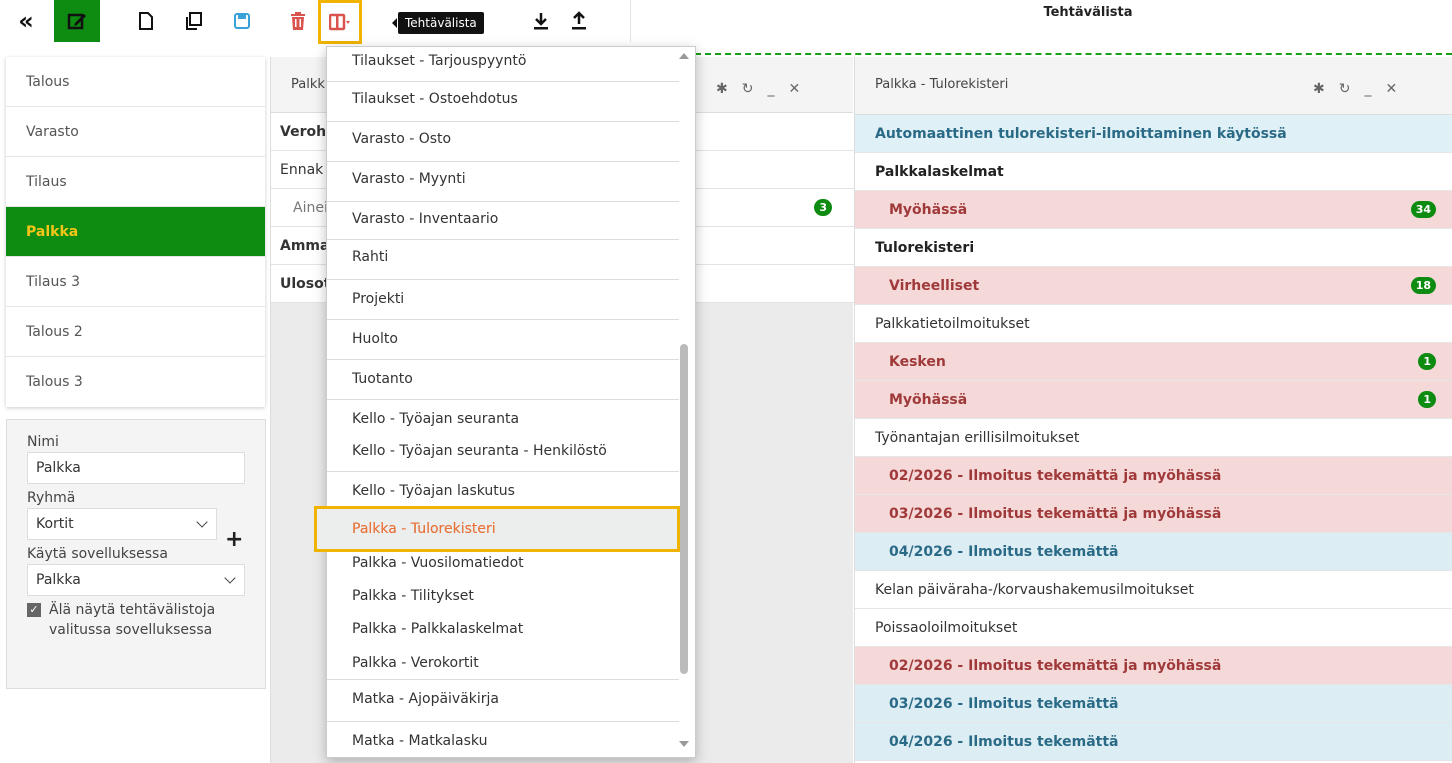  I want to click on tasklist-row-label: 03/2026 - Ilmoitus tekemättä, so click(1004, 704).